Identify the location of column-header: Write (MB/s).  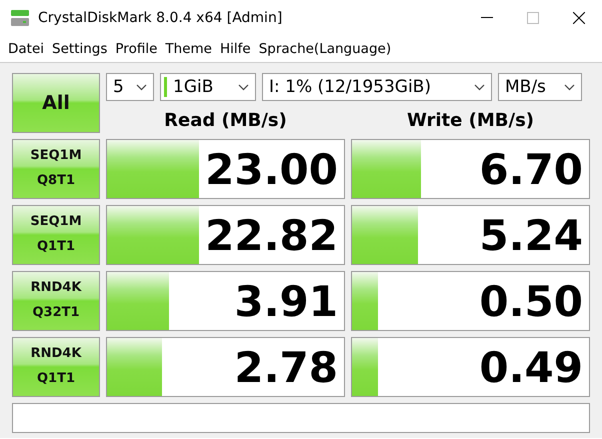
(471, 120).